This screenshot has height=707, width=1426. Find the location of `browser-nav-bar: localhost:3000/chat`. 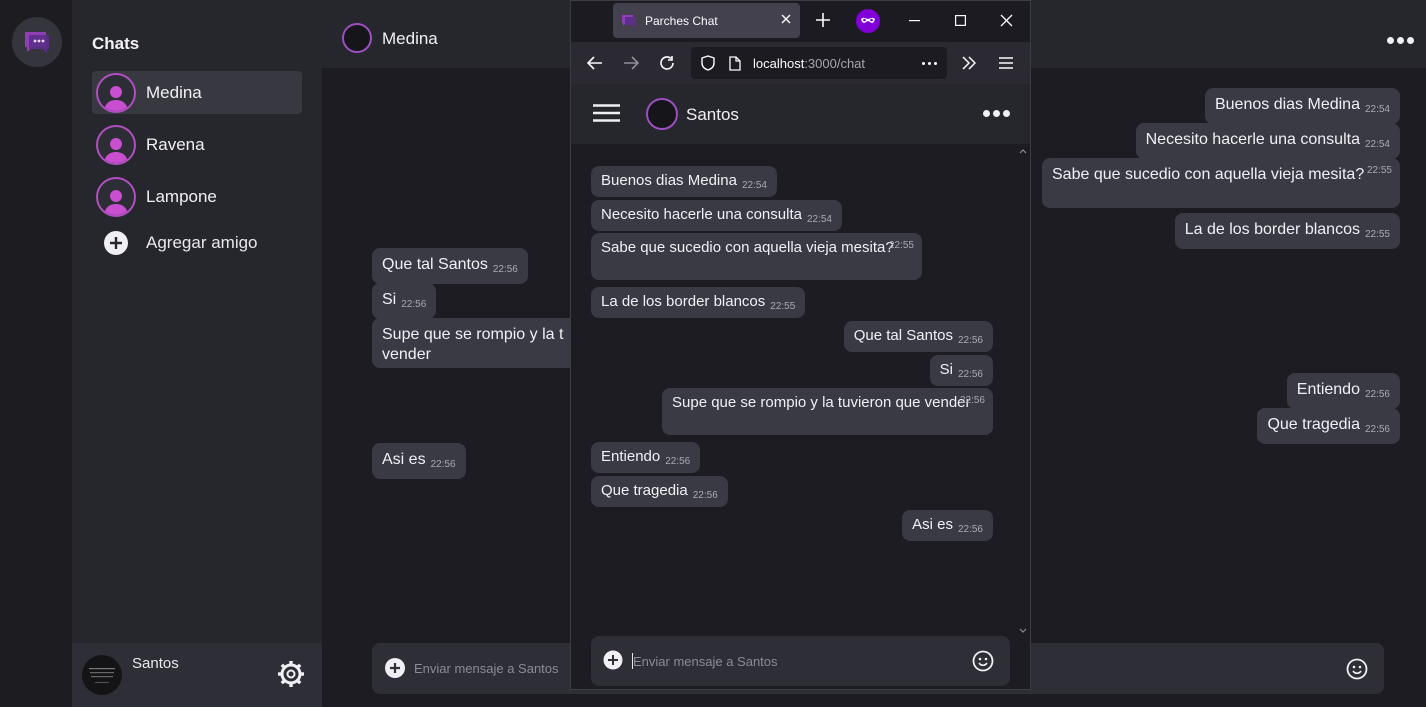

browser-nav-bar: localhost:3000/chat is located at coordinates (800, 63).